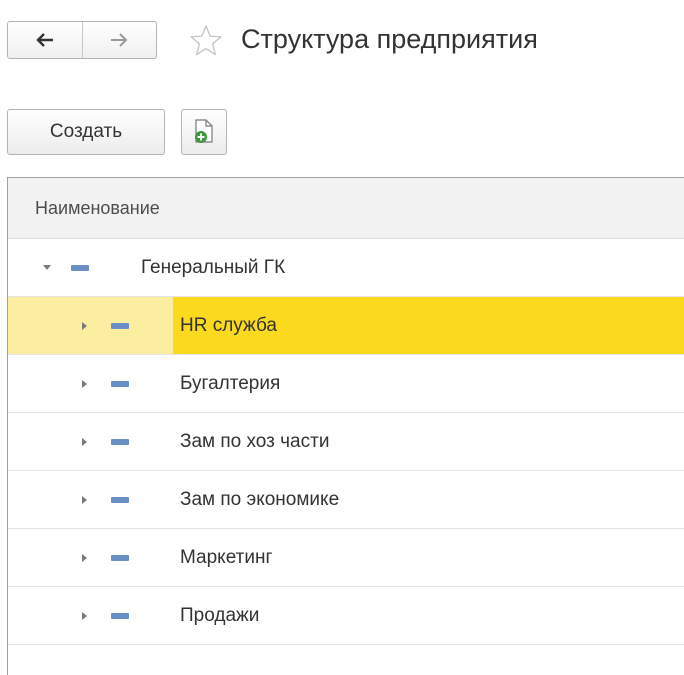 Image resolution: width=684 pixels, height=675 pixels. I want to click on column-header-name: Наименование, so click(346, 208).